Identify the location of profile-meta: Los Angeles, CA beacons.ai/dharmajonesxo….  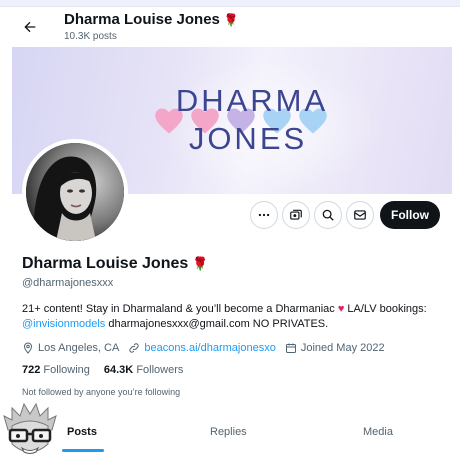
(208, 348).